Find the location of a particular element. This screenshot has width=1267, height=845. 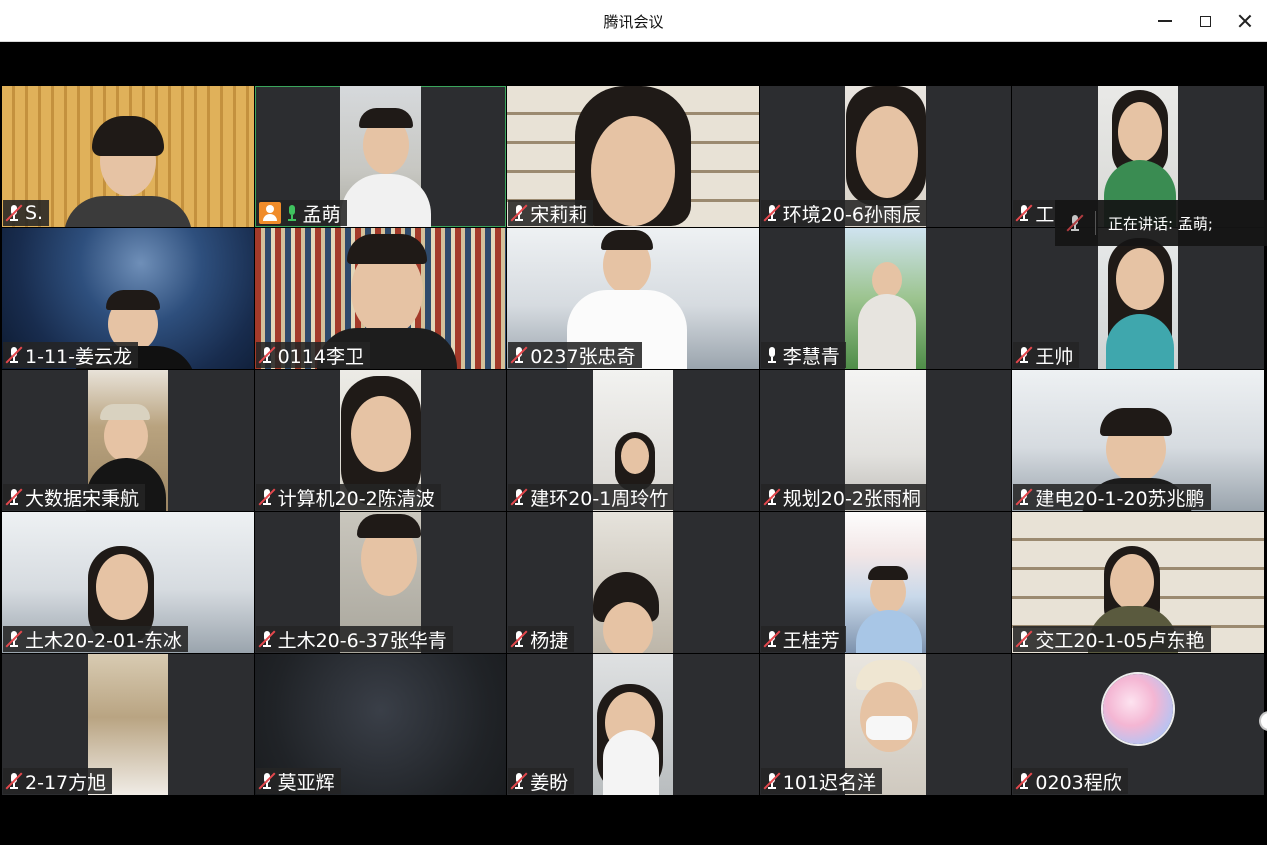

participant-name: 1-11-姜云龙 is located at coordinates (78, 356).